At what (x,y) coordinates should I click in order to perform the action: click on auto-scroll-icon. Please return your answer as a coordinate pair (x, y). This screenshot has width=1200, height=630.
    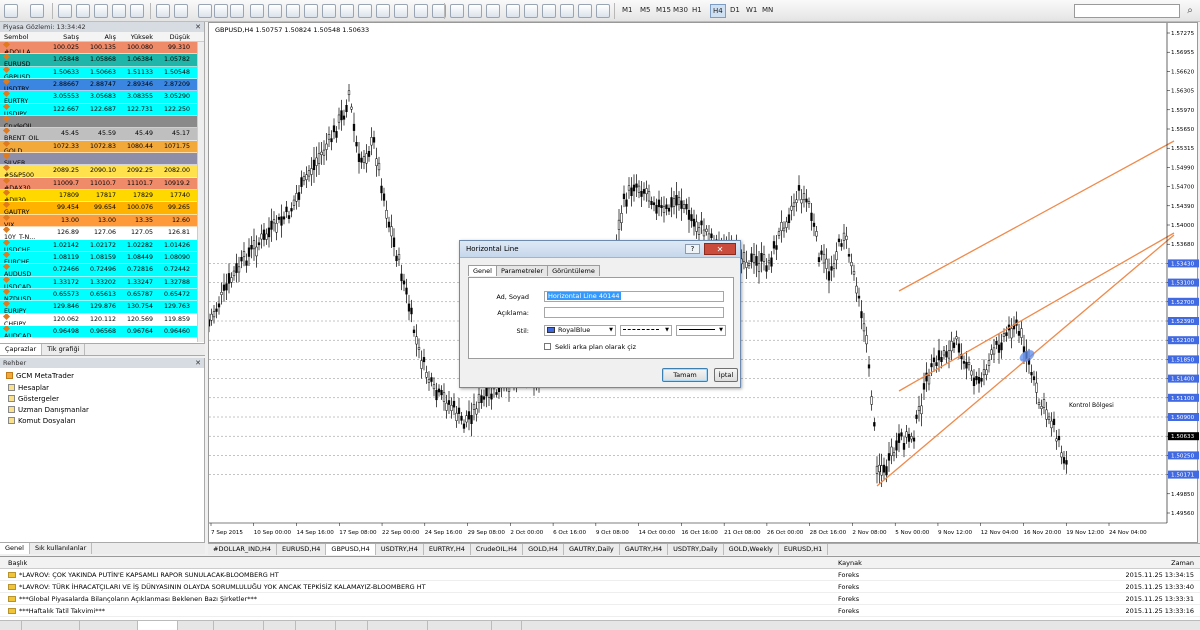
    Looking at the image, I should click on (567, 11).